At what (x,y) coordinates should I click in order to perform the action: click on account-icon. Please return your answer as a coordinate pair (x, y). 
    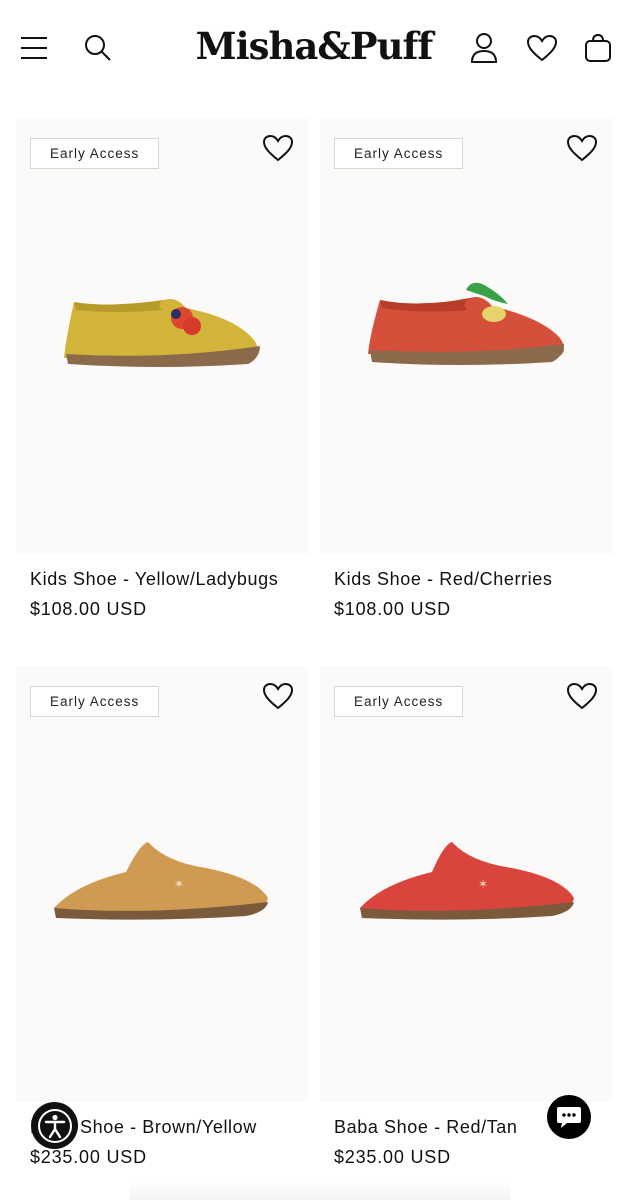
    Looking at the image, I should click on (484, 48).